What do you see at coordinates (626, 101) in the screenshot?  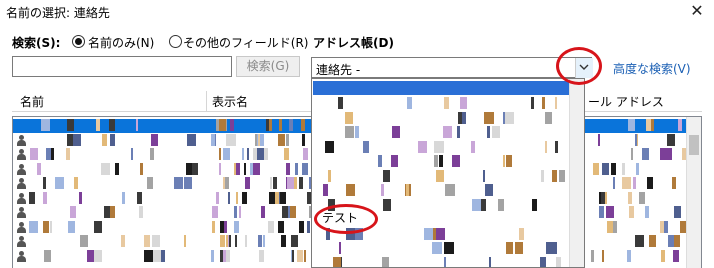 I see `column-email: ール アドレス` at bounding box center [626, 101].